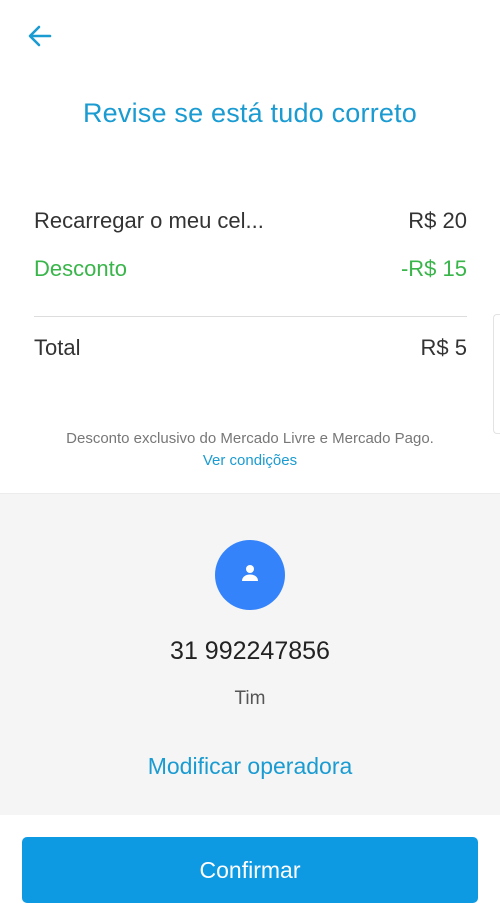 This screenshot has width=500, height=921. I want to click on total-label: Total, so click(57, 347).